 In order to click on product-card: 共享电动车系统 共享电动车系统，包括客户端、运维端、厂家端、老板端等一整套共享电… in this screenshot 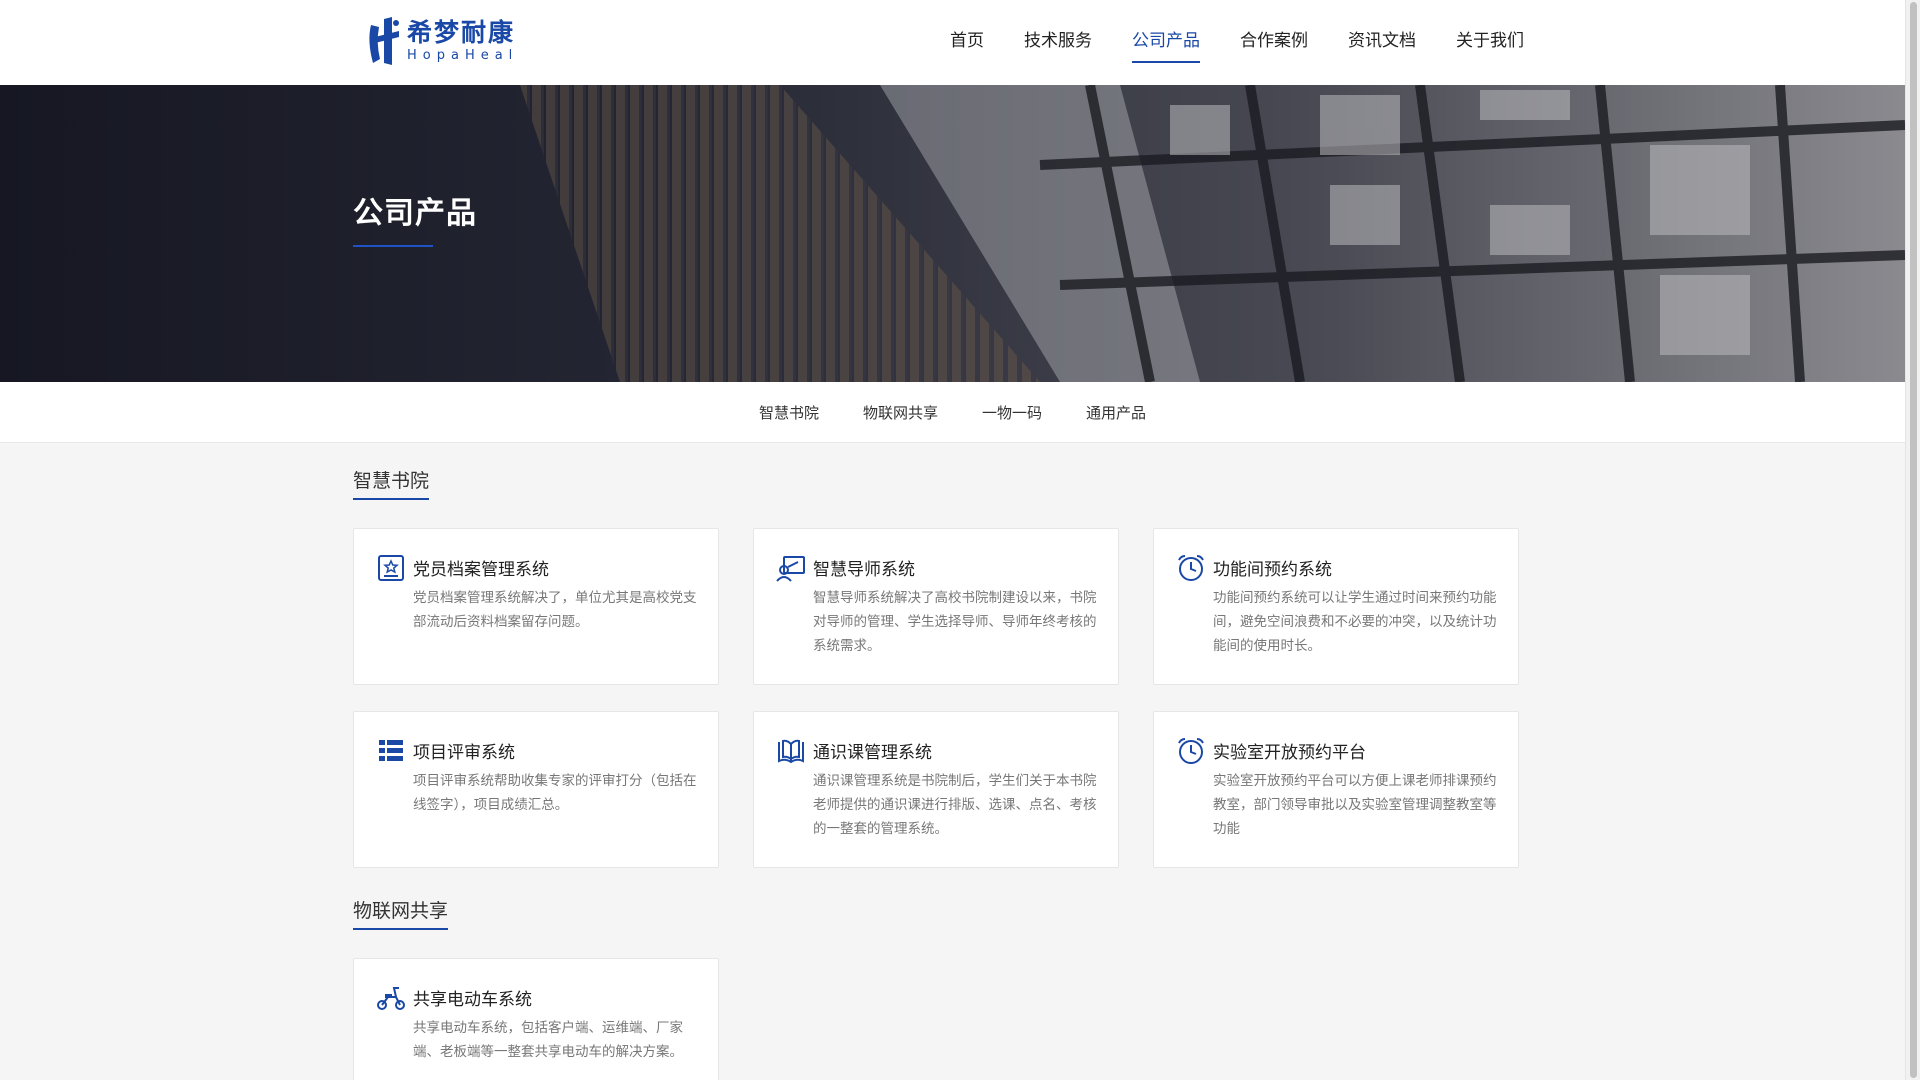, I will do `click(536, 1019)`.